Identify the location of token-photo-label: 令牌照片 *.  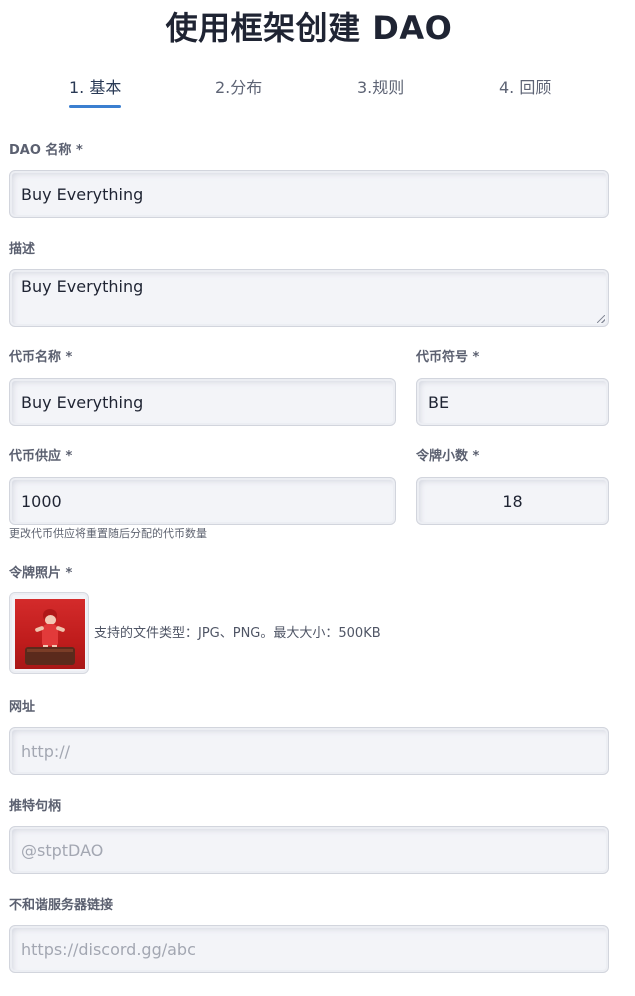
(41, 573).